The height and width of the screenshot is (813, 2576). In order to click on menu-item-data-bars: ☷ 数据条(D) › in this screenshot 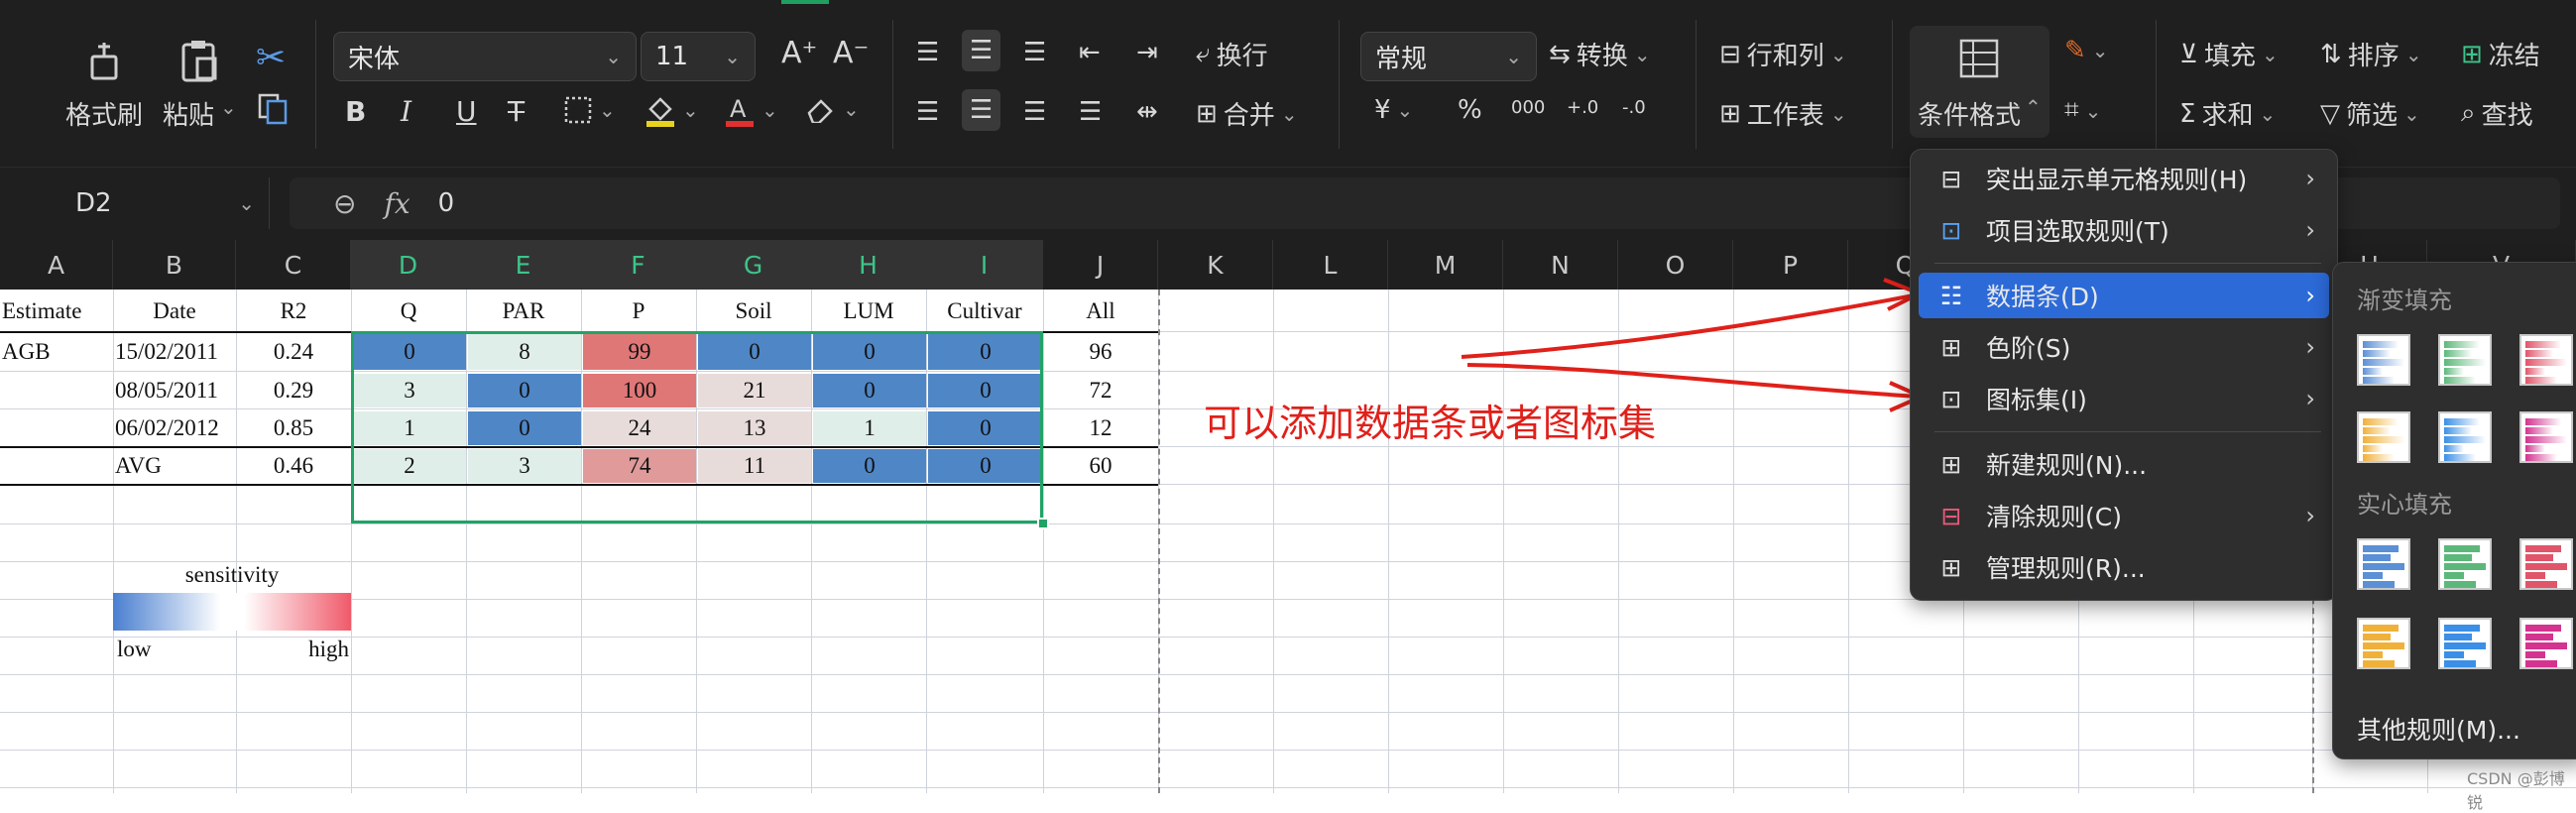, I will do `click(2124, 295)`.